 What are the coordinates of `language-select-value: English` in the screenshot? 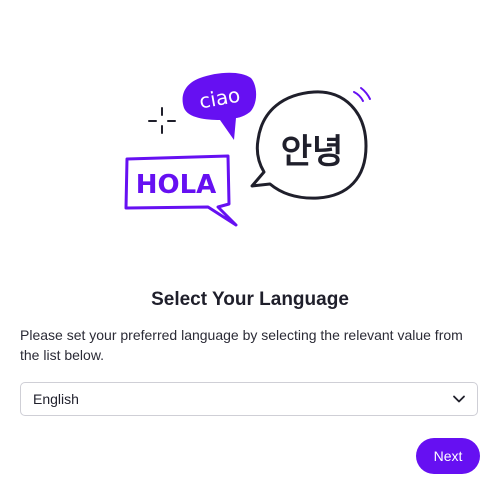 It's located at (56, 399).